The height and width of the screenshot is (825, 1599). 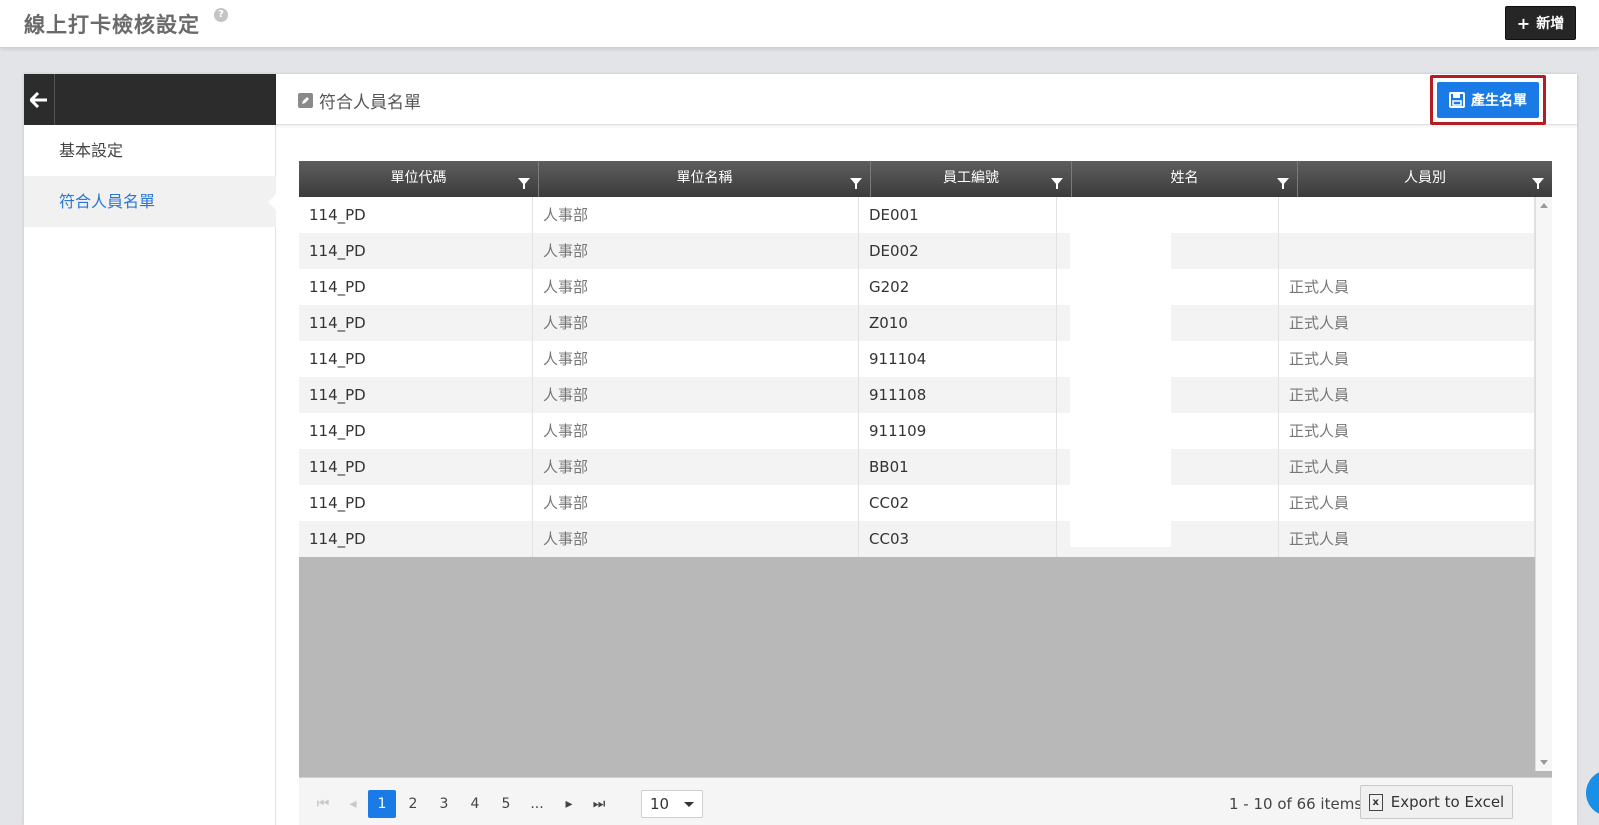 What do you see at coordinates (958, 215) in the screenshot?
I see `cell-emp-id: DE001` at bounding box center [958, 215].